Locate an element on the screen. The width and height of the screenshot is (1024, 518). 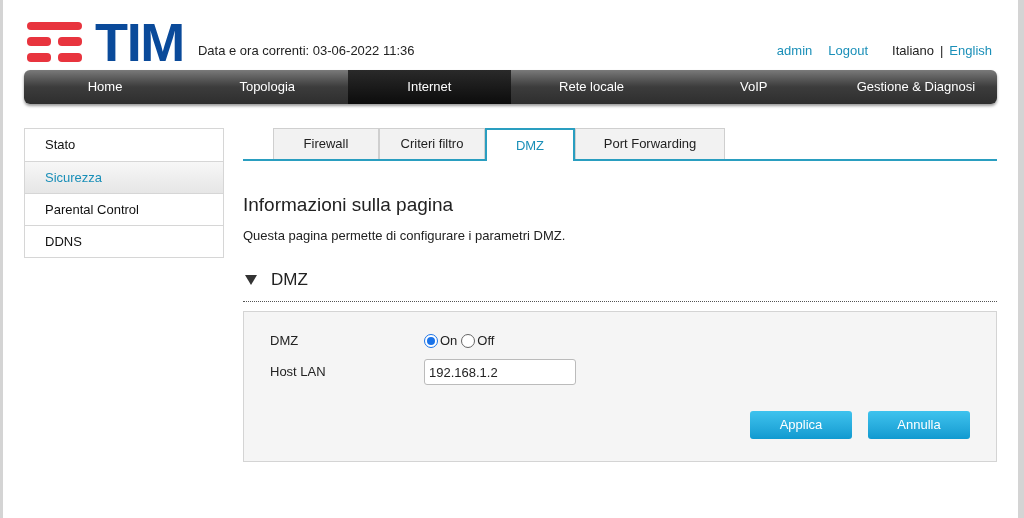
collapse-triangle-icon is located at coordinates (251, 279).